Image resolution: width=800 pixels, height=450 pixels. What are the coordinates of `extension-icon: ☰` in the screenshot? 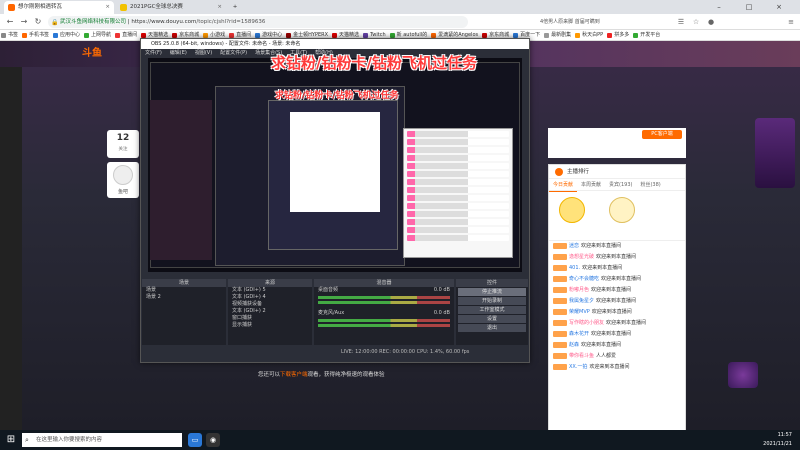 It's located at (681, 22).